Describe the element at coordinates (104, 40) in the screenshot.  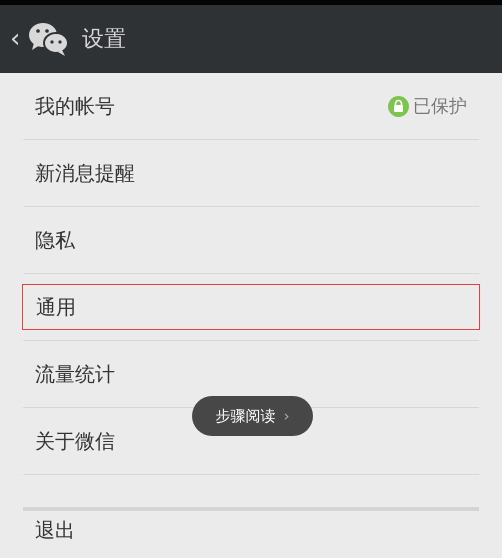
I see `screen-title: 设置` at that location.